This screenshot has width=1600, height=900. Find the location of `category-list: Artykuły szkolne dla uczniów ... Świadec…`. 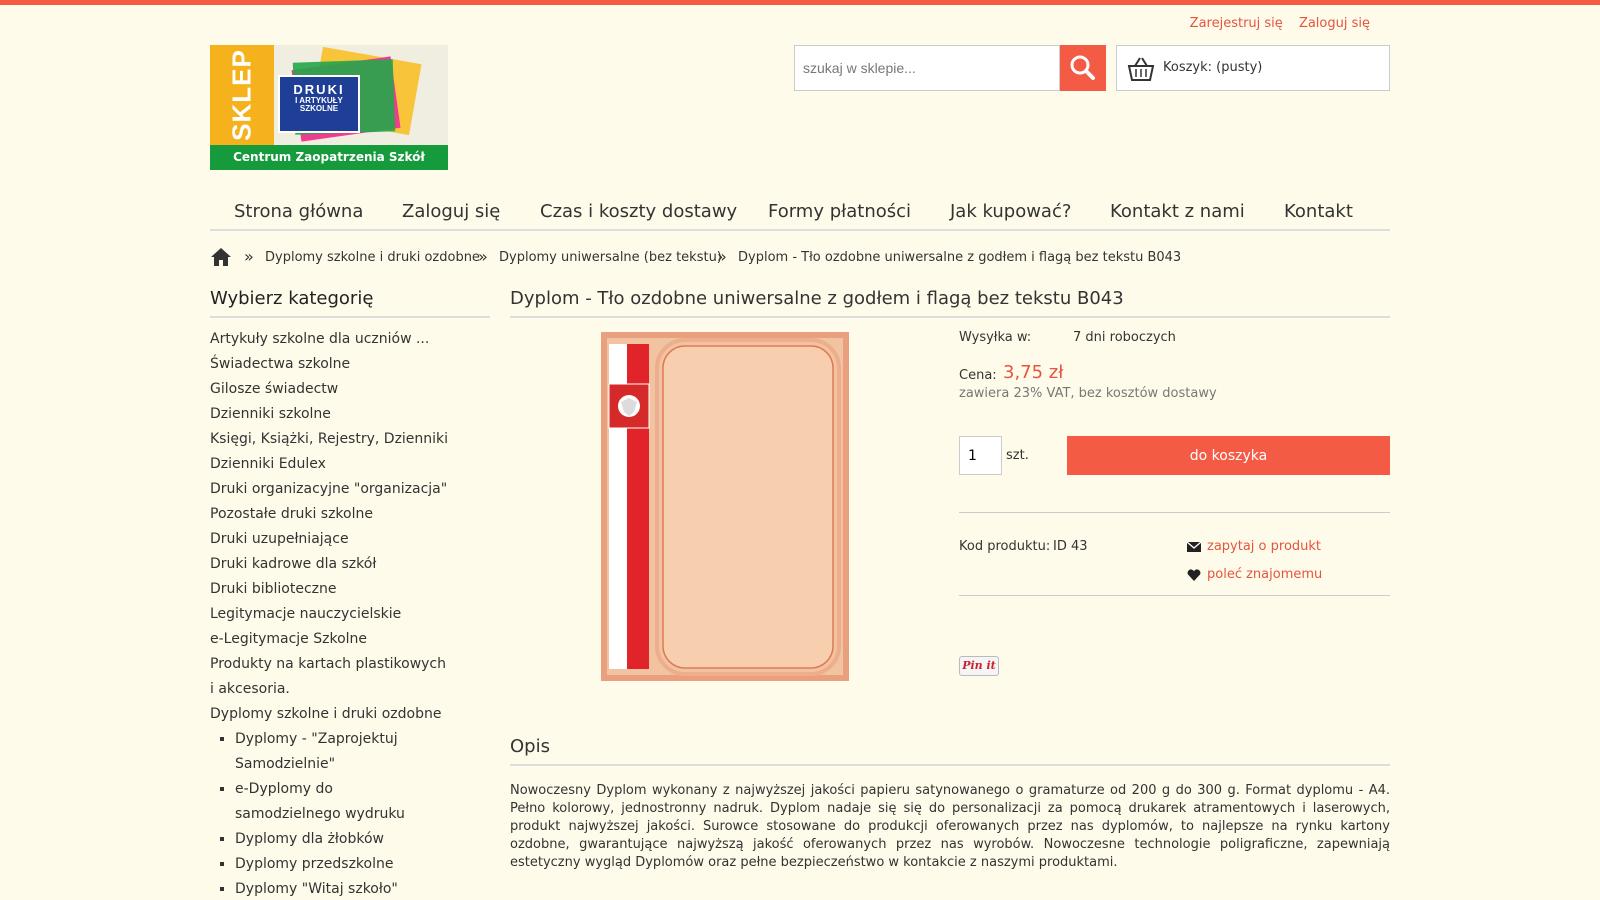

category-list: Artykuły szkolne dla uczniów ... Świadec… is located at coordinates (350, 527).